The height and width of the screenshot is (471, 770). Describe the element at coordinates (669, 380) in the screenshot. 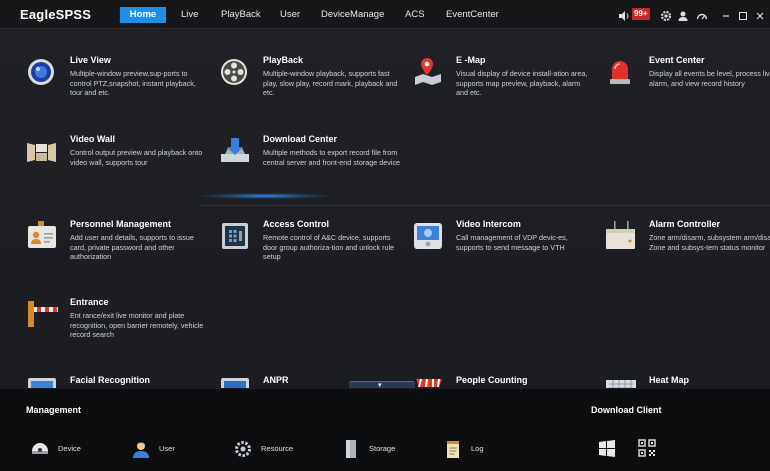

I see `tile-title: Heat Map` at that location.